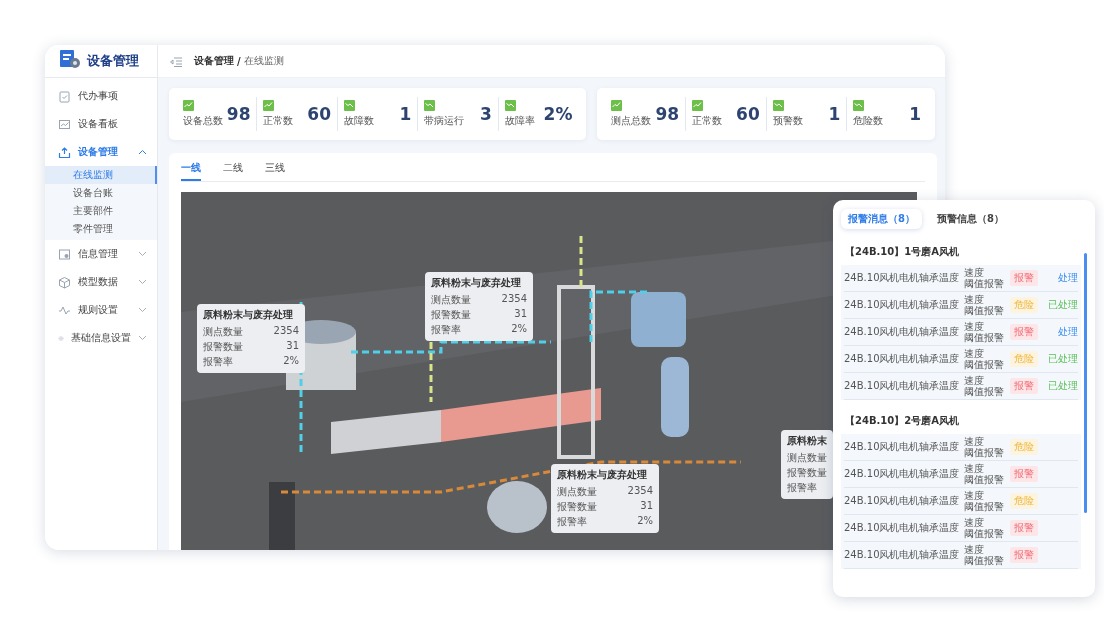 The width and height of the screenshot is (1104, 643). I want to click on tab: 报警消息（8）, so click(881, 219).